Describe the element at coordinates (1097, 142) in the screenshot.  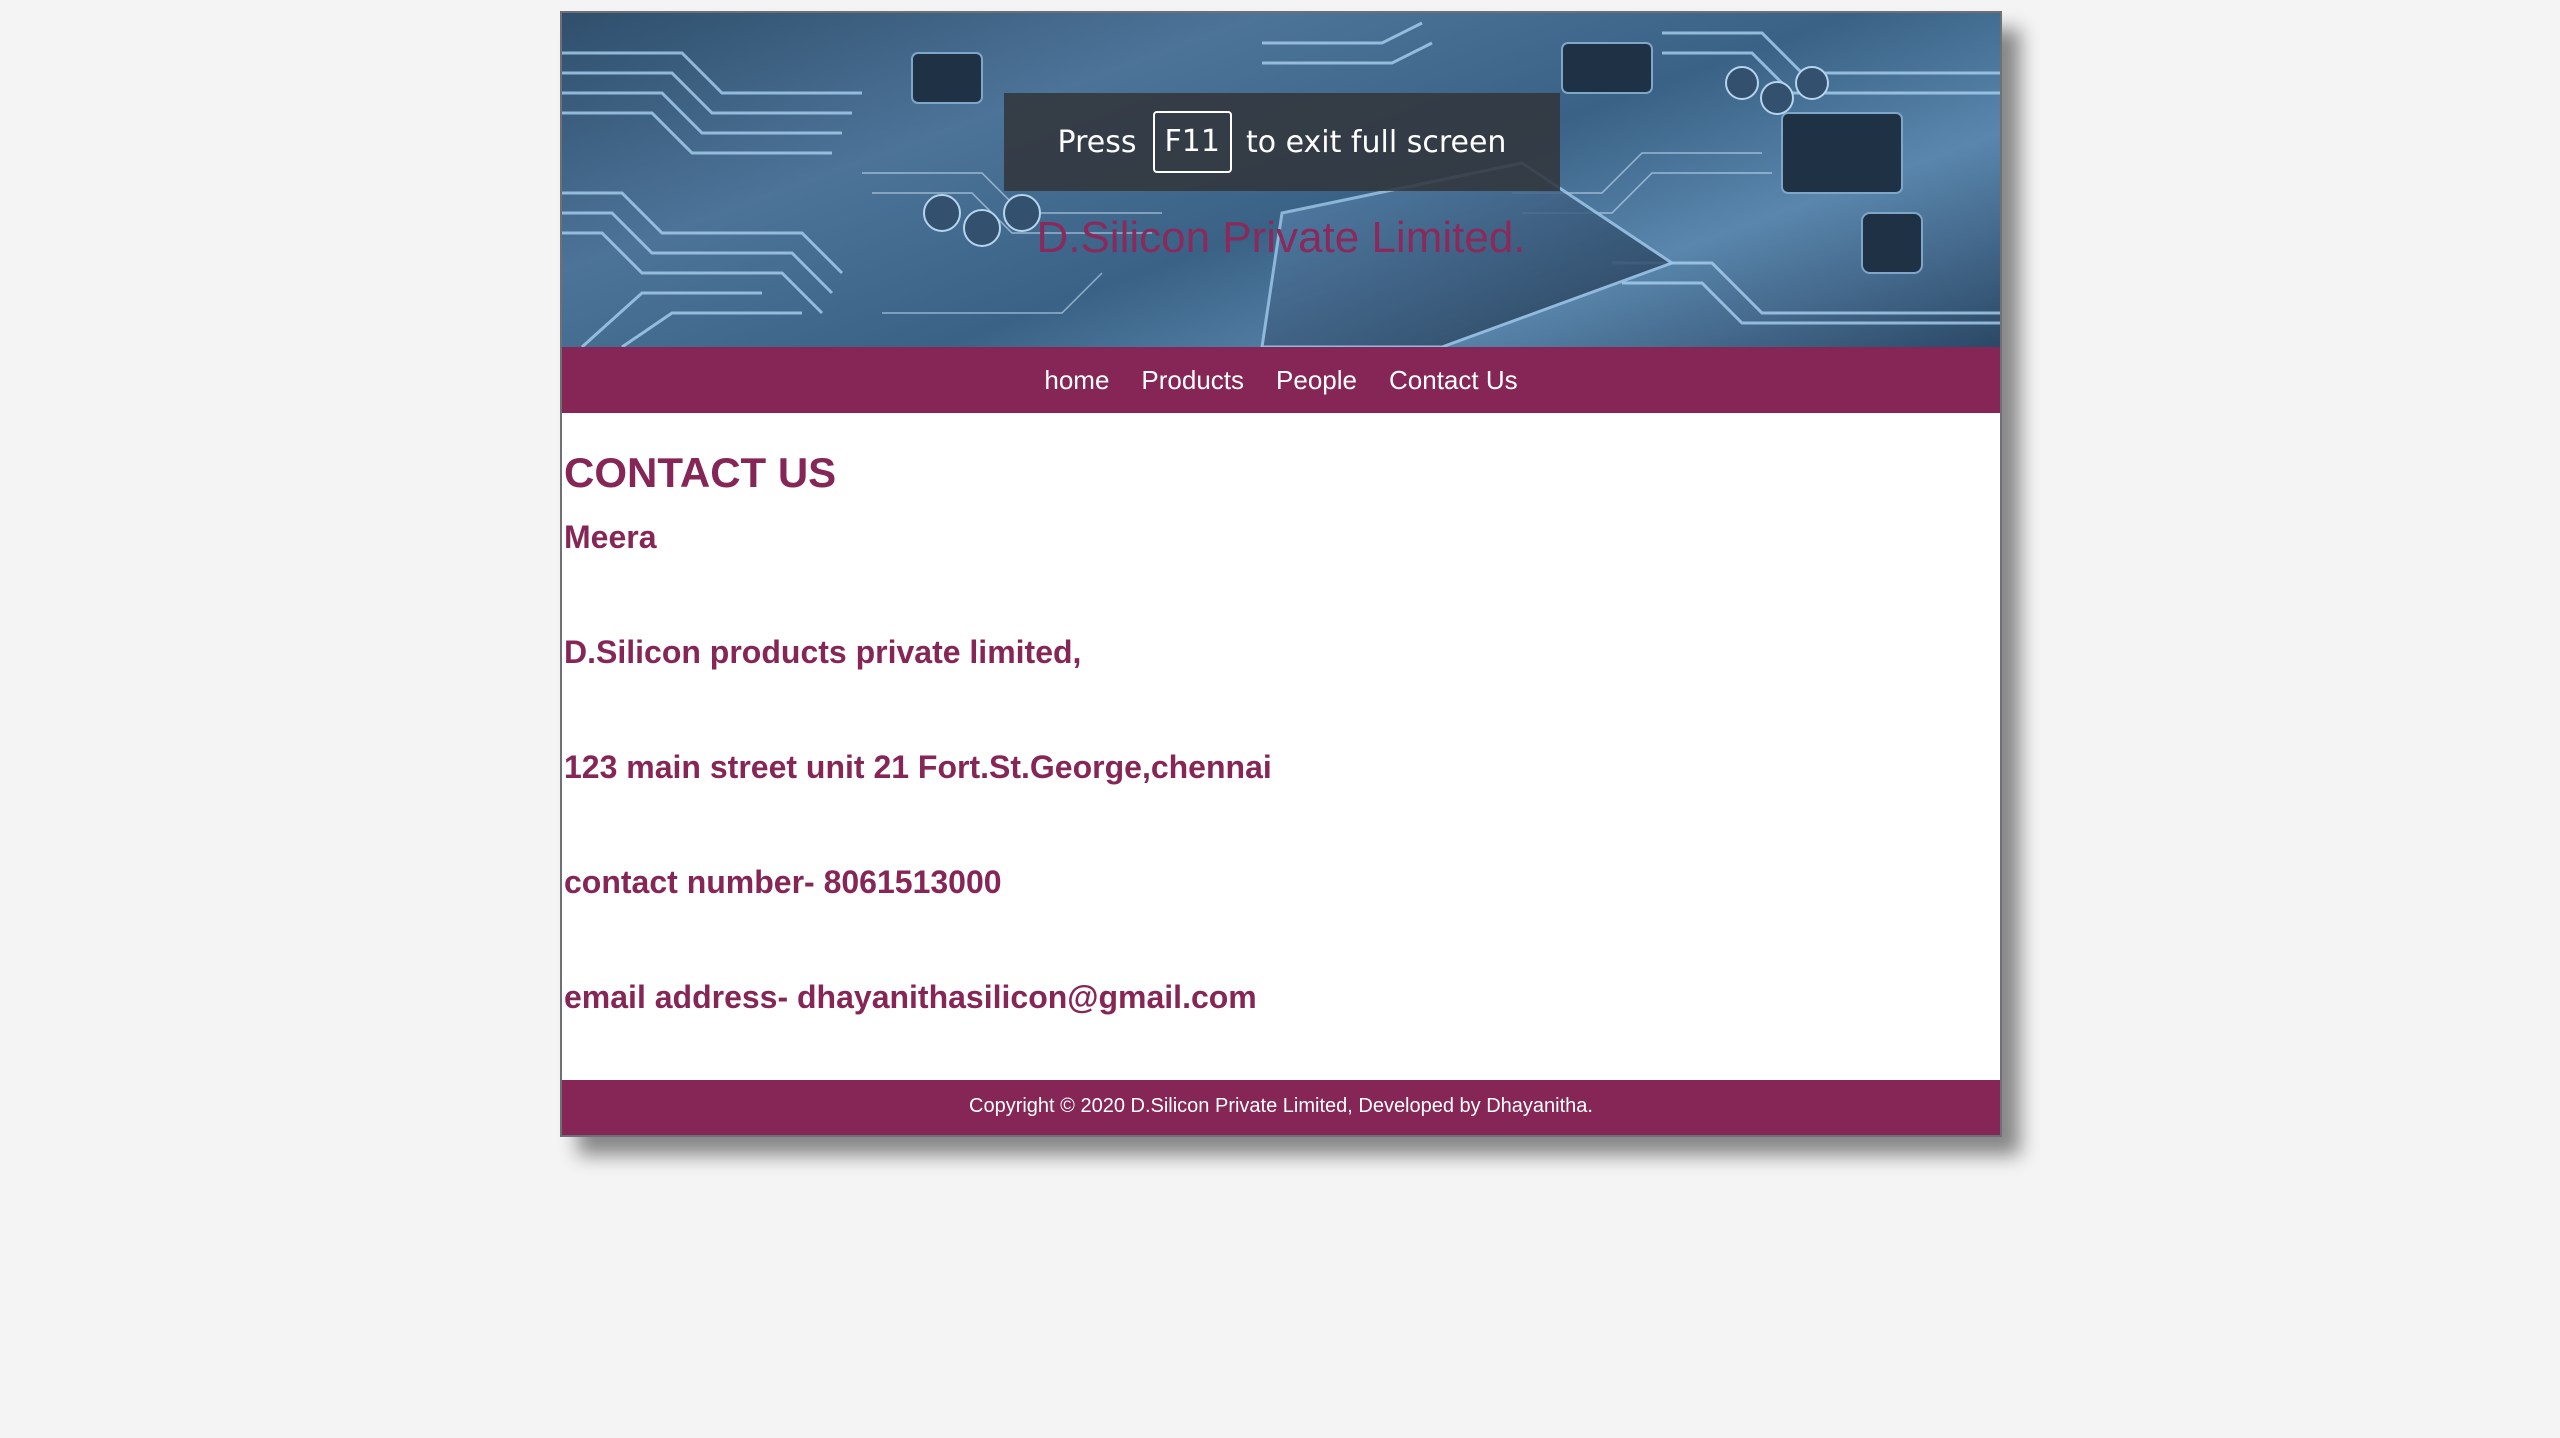
I see `fullscreen-notice-prefix: Press` at that location.